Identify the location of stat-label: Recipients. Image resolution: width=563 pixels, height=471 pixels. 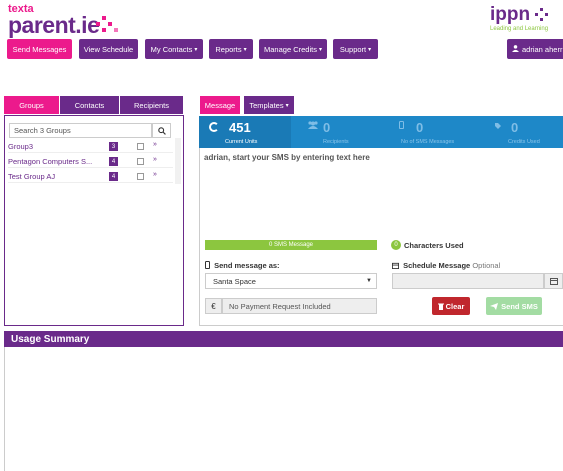
(336, 142).